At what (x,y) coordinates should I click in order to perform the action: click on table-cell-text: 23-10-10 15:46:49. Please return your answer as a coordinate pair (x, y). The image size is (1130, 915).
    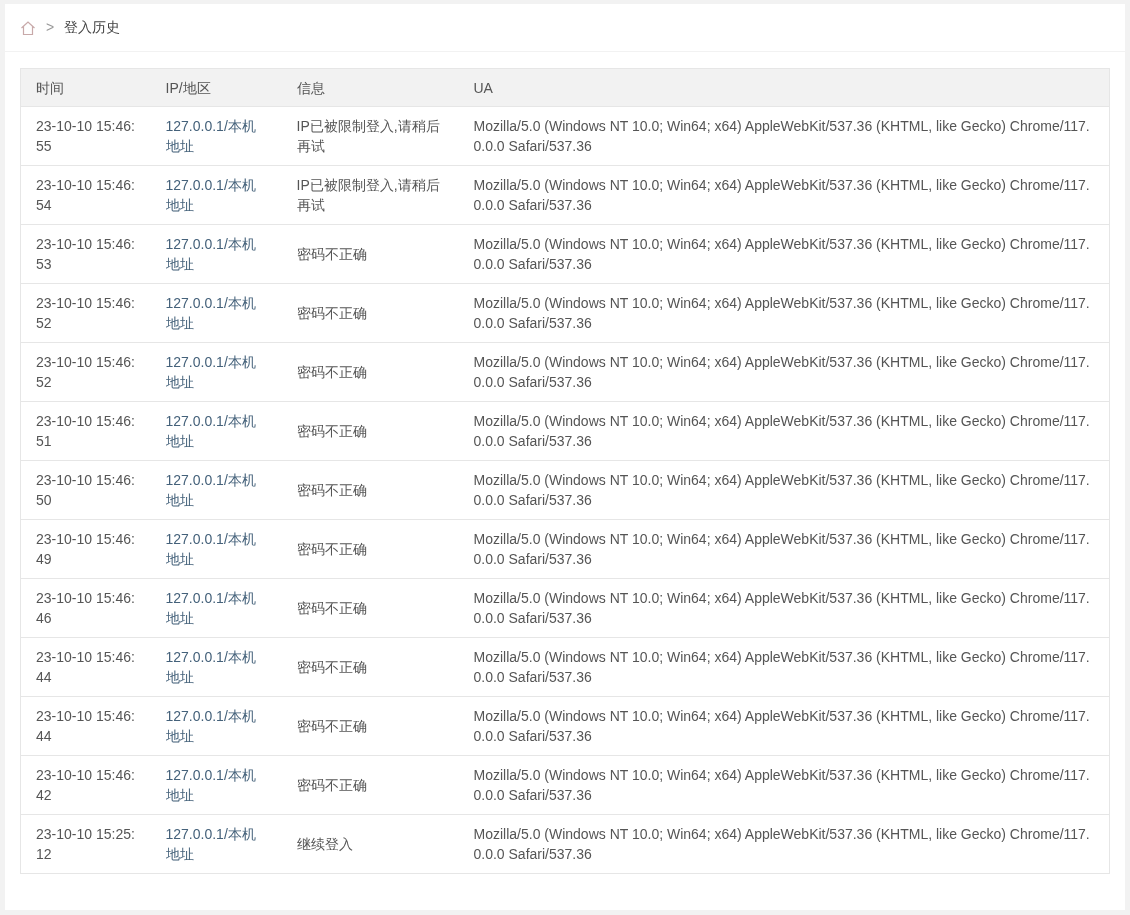
    Looking at the image, I should click on (86, 549).